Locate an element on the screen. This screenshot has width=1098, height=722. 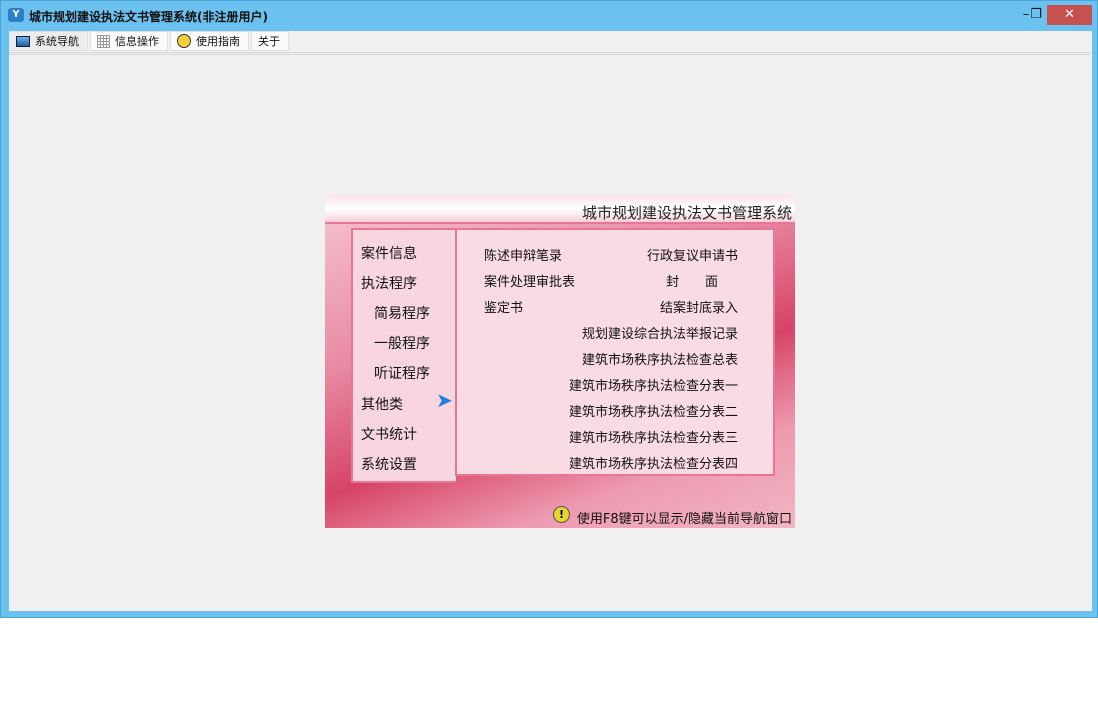
menu-hearing: 听证程序 is located at coordinates (402, 373).